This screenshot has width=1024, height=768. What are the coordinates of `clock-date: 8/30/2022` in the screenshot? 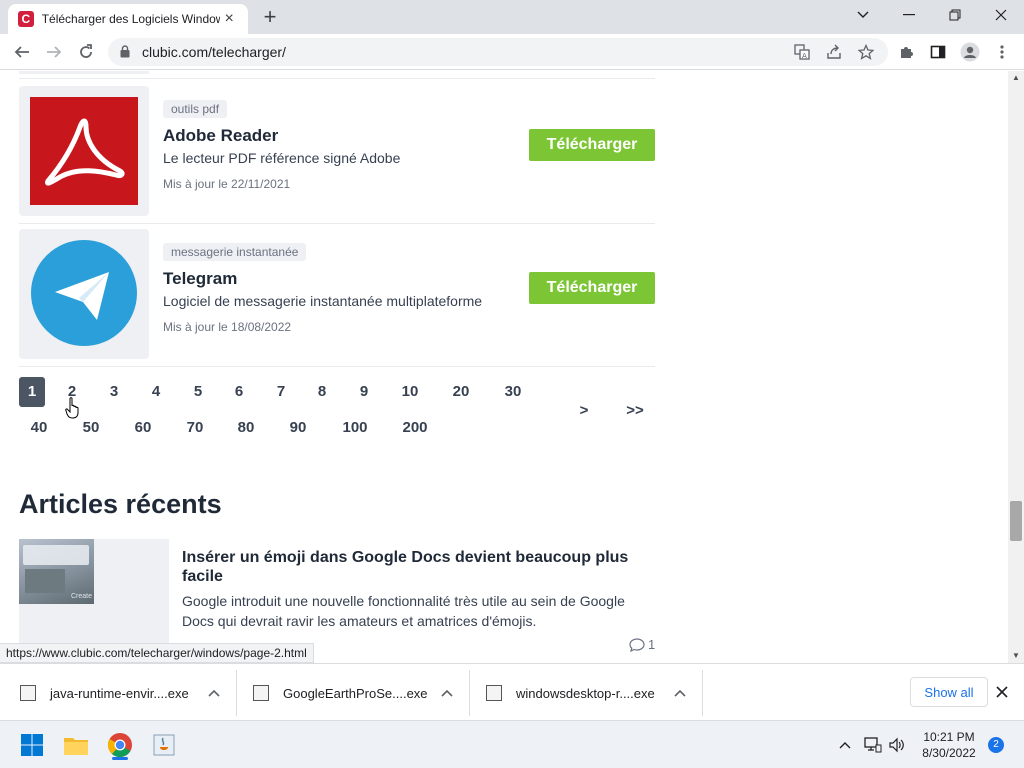 It's located at (949, 753).